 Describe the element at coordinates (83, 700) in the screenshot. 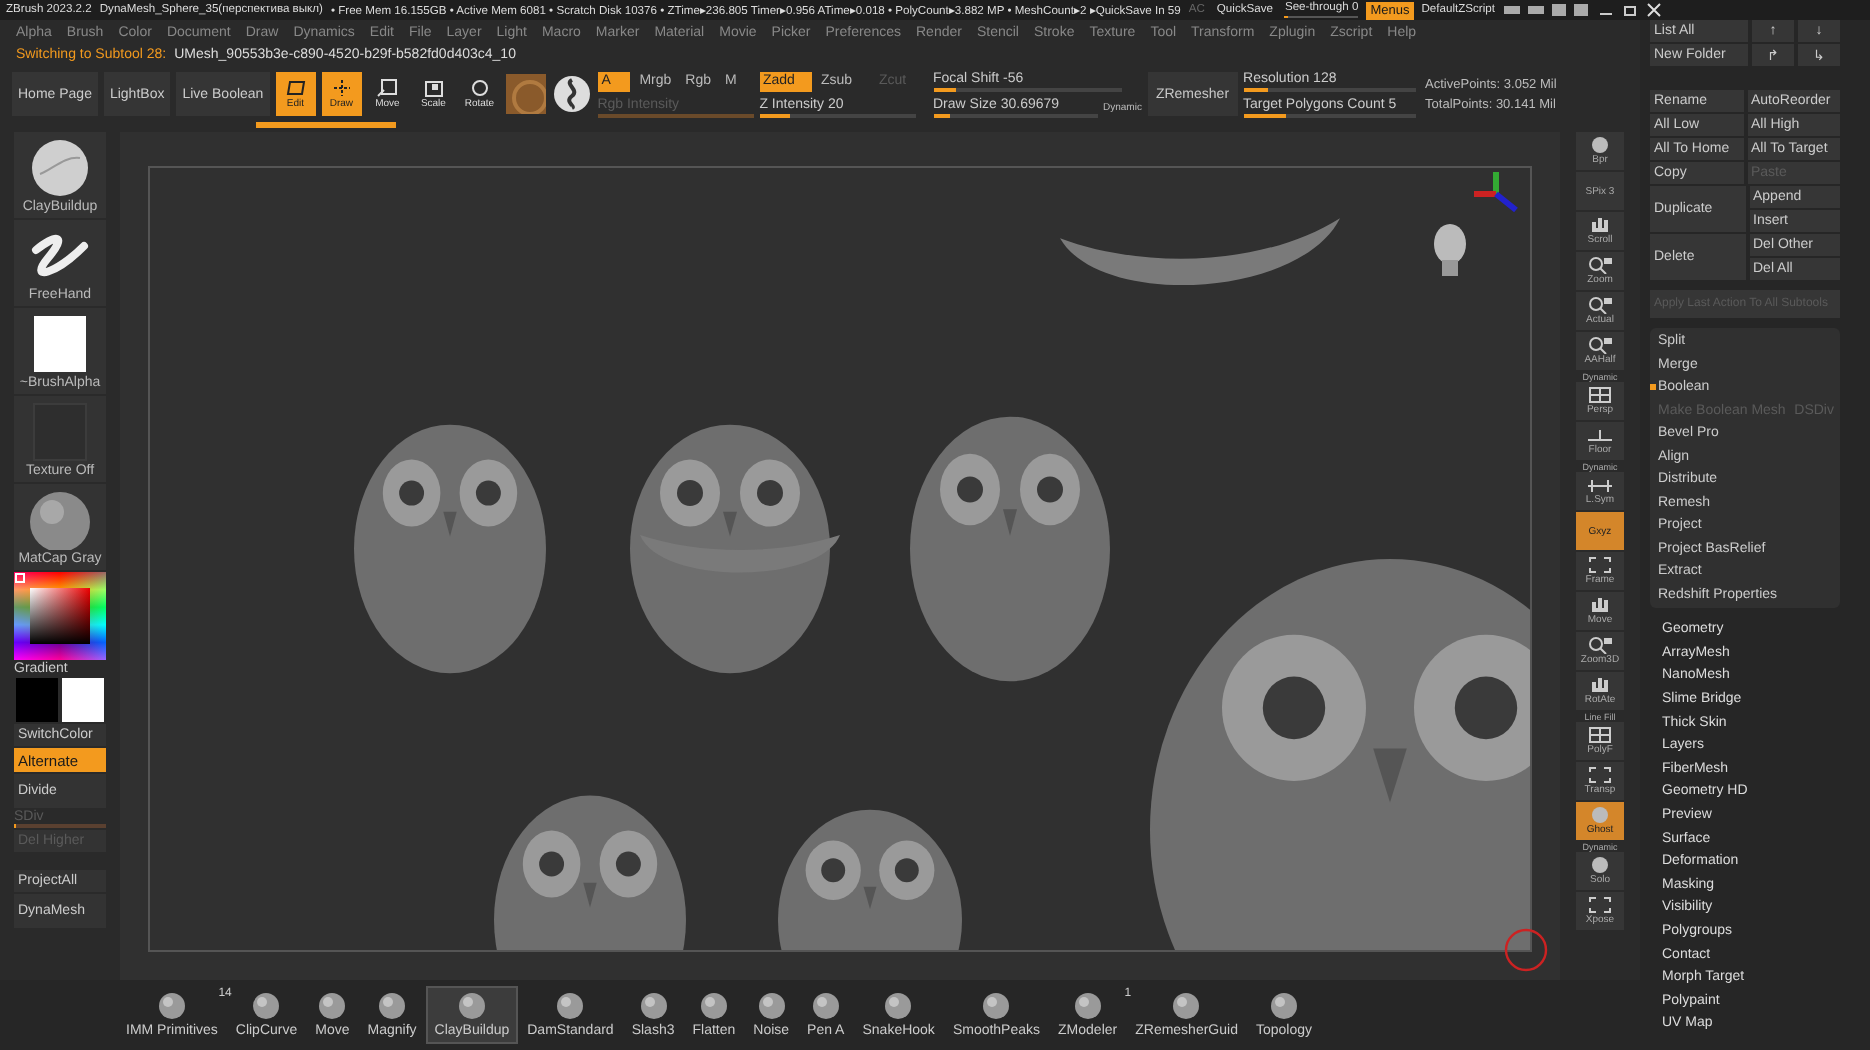

I see `secondary-color-swatch` at that location.